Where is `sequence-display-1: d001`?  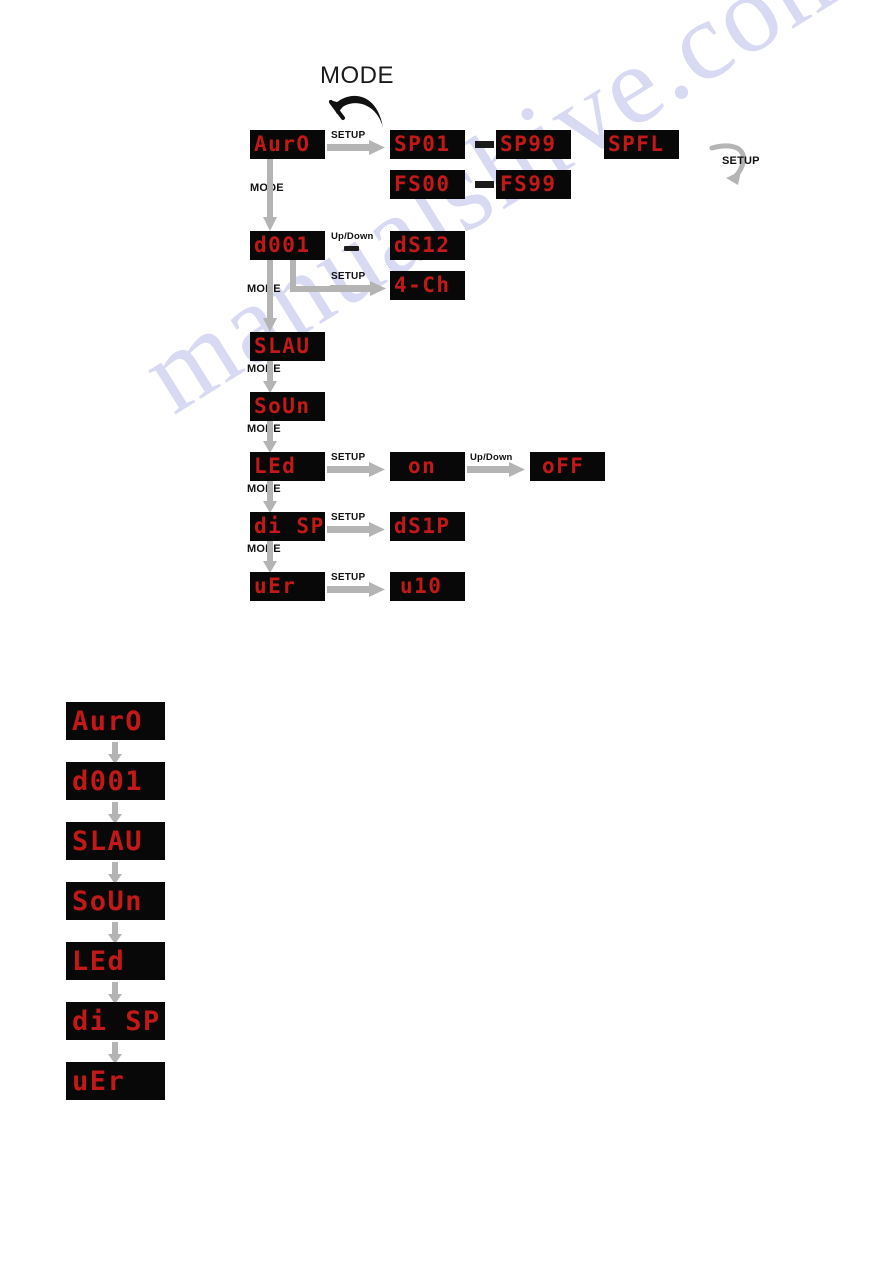 sequence-display-1: d001 is located at coordinates (115, 781).